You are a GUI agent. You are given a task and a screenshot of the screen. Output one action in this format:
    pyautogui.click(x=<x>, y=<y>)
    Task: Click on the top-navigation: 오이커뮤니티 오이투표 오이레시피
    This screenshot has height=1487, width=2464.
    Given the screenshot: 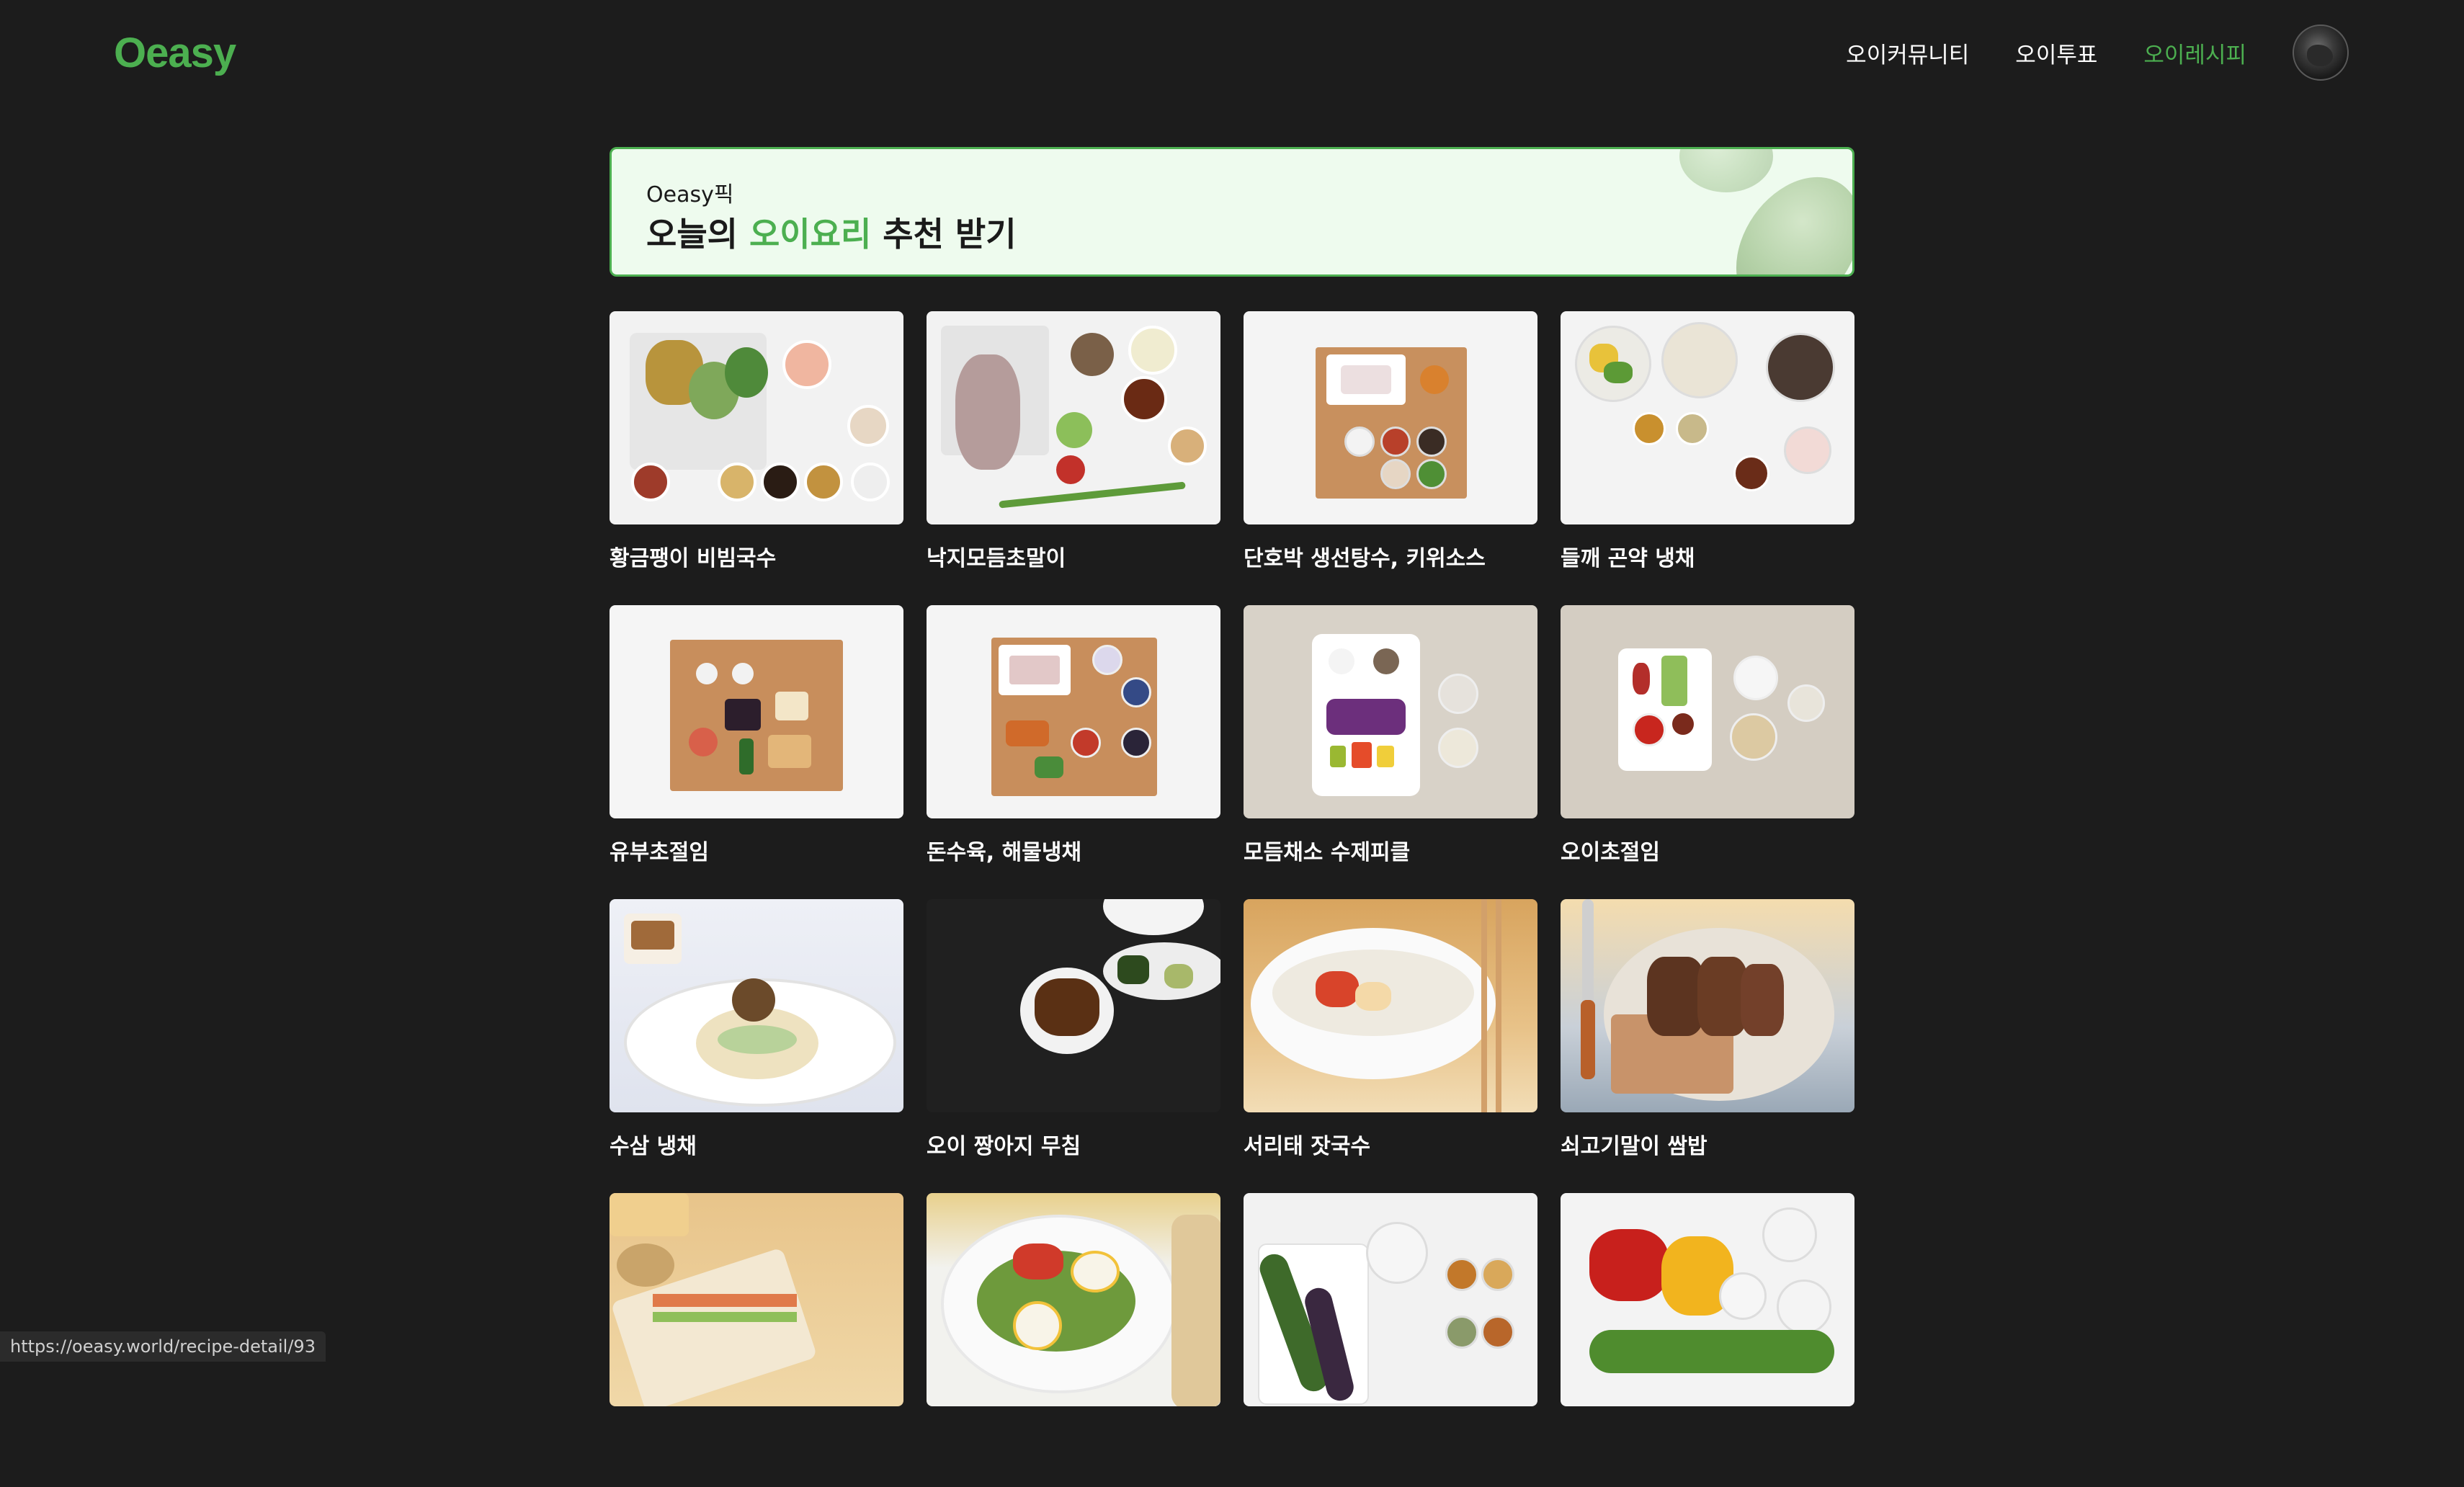 What is the action you would take?
    pyautogui.click(x=2074, y=52)
    